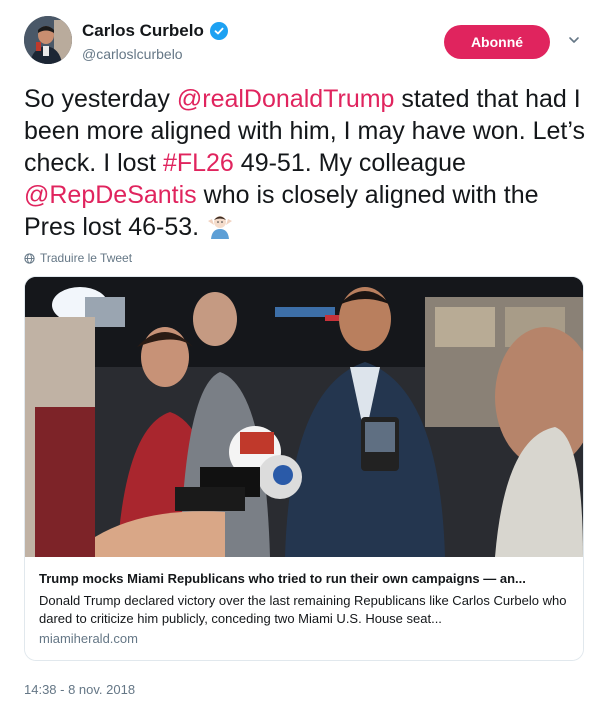 The image size is (604, 707). What do you see at coordinates (79, 689) in the screenshot?
I see `tweet-timestamp: 14:38 - 8 nov. 2018` at bounding box center [79, 689].